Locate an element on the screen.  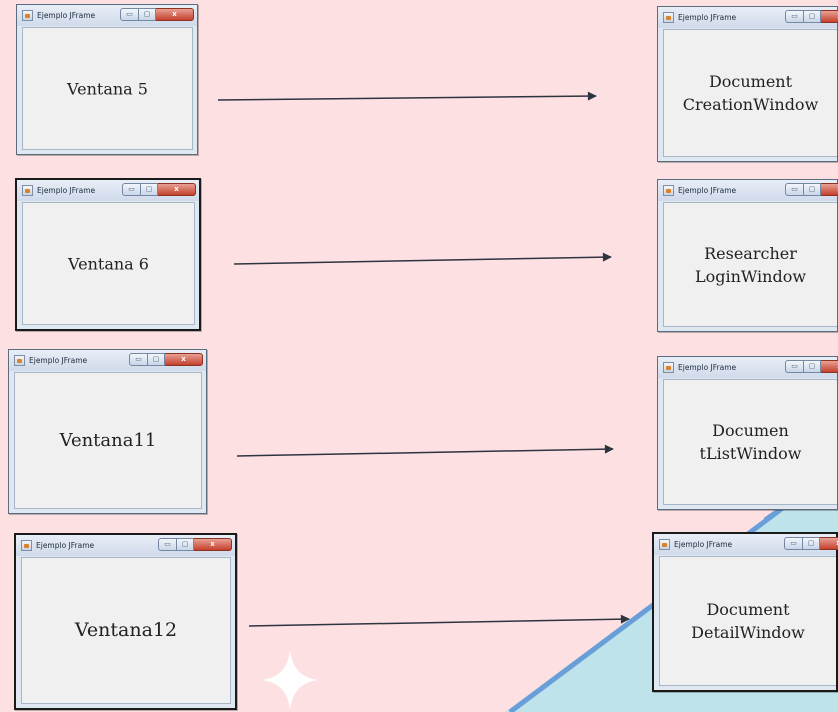
source-window-label: Ventana 5 is located at coordinates (107, 88).